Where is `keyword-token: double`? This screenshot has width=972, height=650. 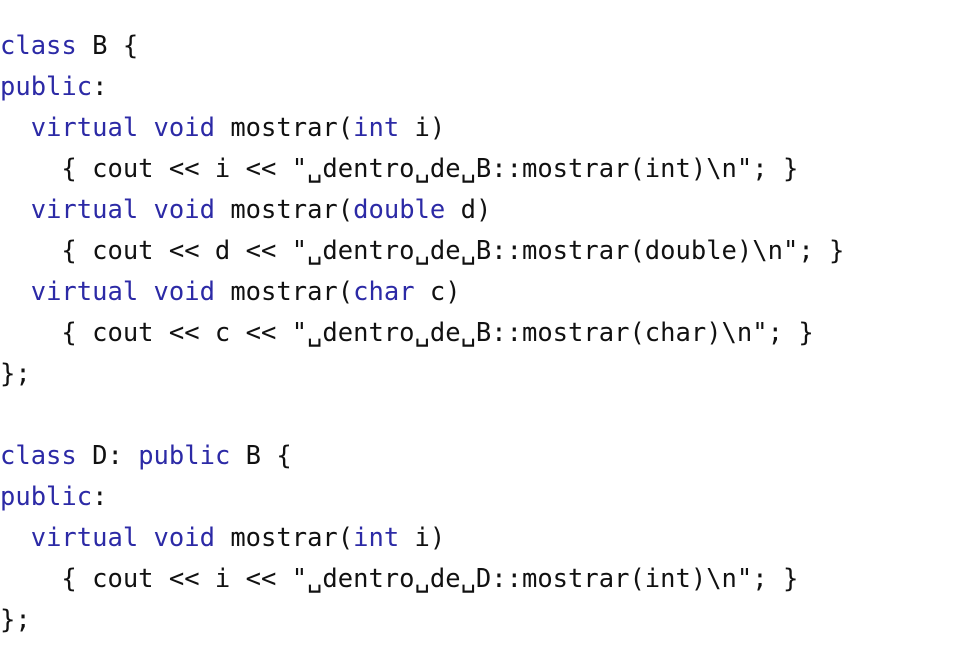
keyword-token: double is located at coordinates (399, 210).